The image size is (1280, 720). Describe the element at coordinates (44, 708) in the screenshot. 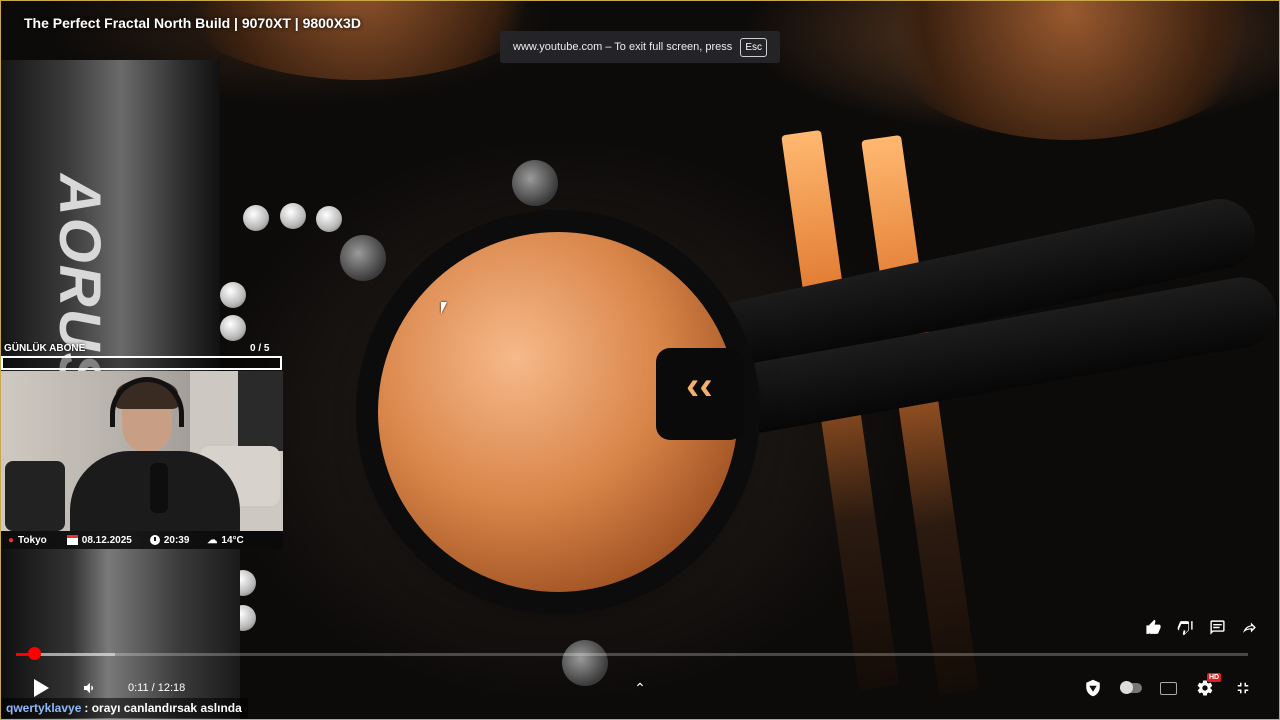

I see `chat-username: qwertyklavye` at that location.